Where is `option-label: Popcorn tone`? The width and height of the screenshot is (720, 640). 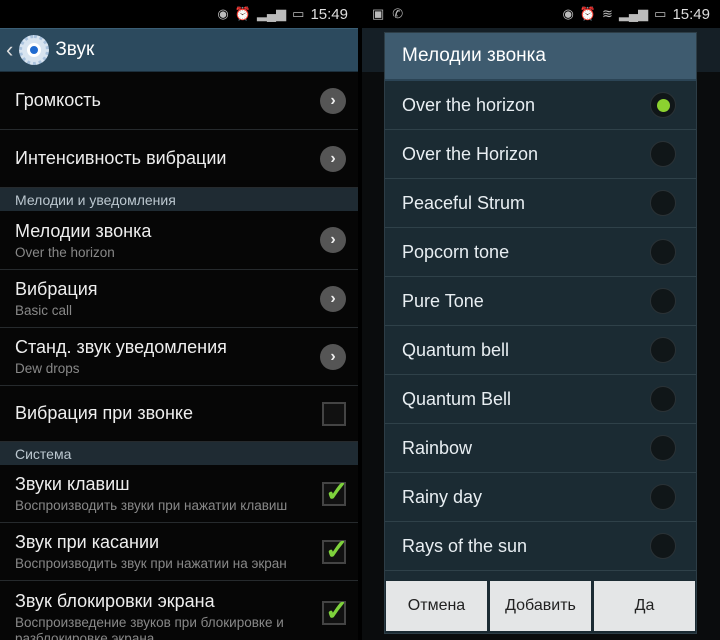
option-label: Popcorn tone is located at coordinates (456, 251).